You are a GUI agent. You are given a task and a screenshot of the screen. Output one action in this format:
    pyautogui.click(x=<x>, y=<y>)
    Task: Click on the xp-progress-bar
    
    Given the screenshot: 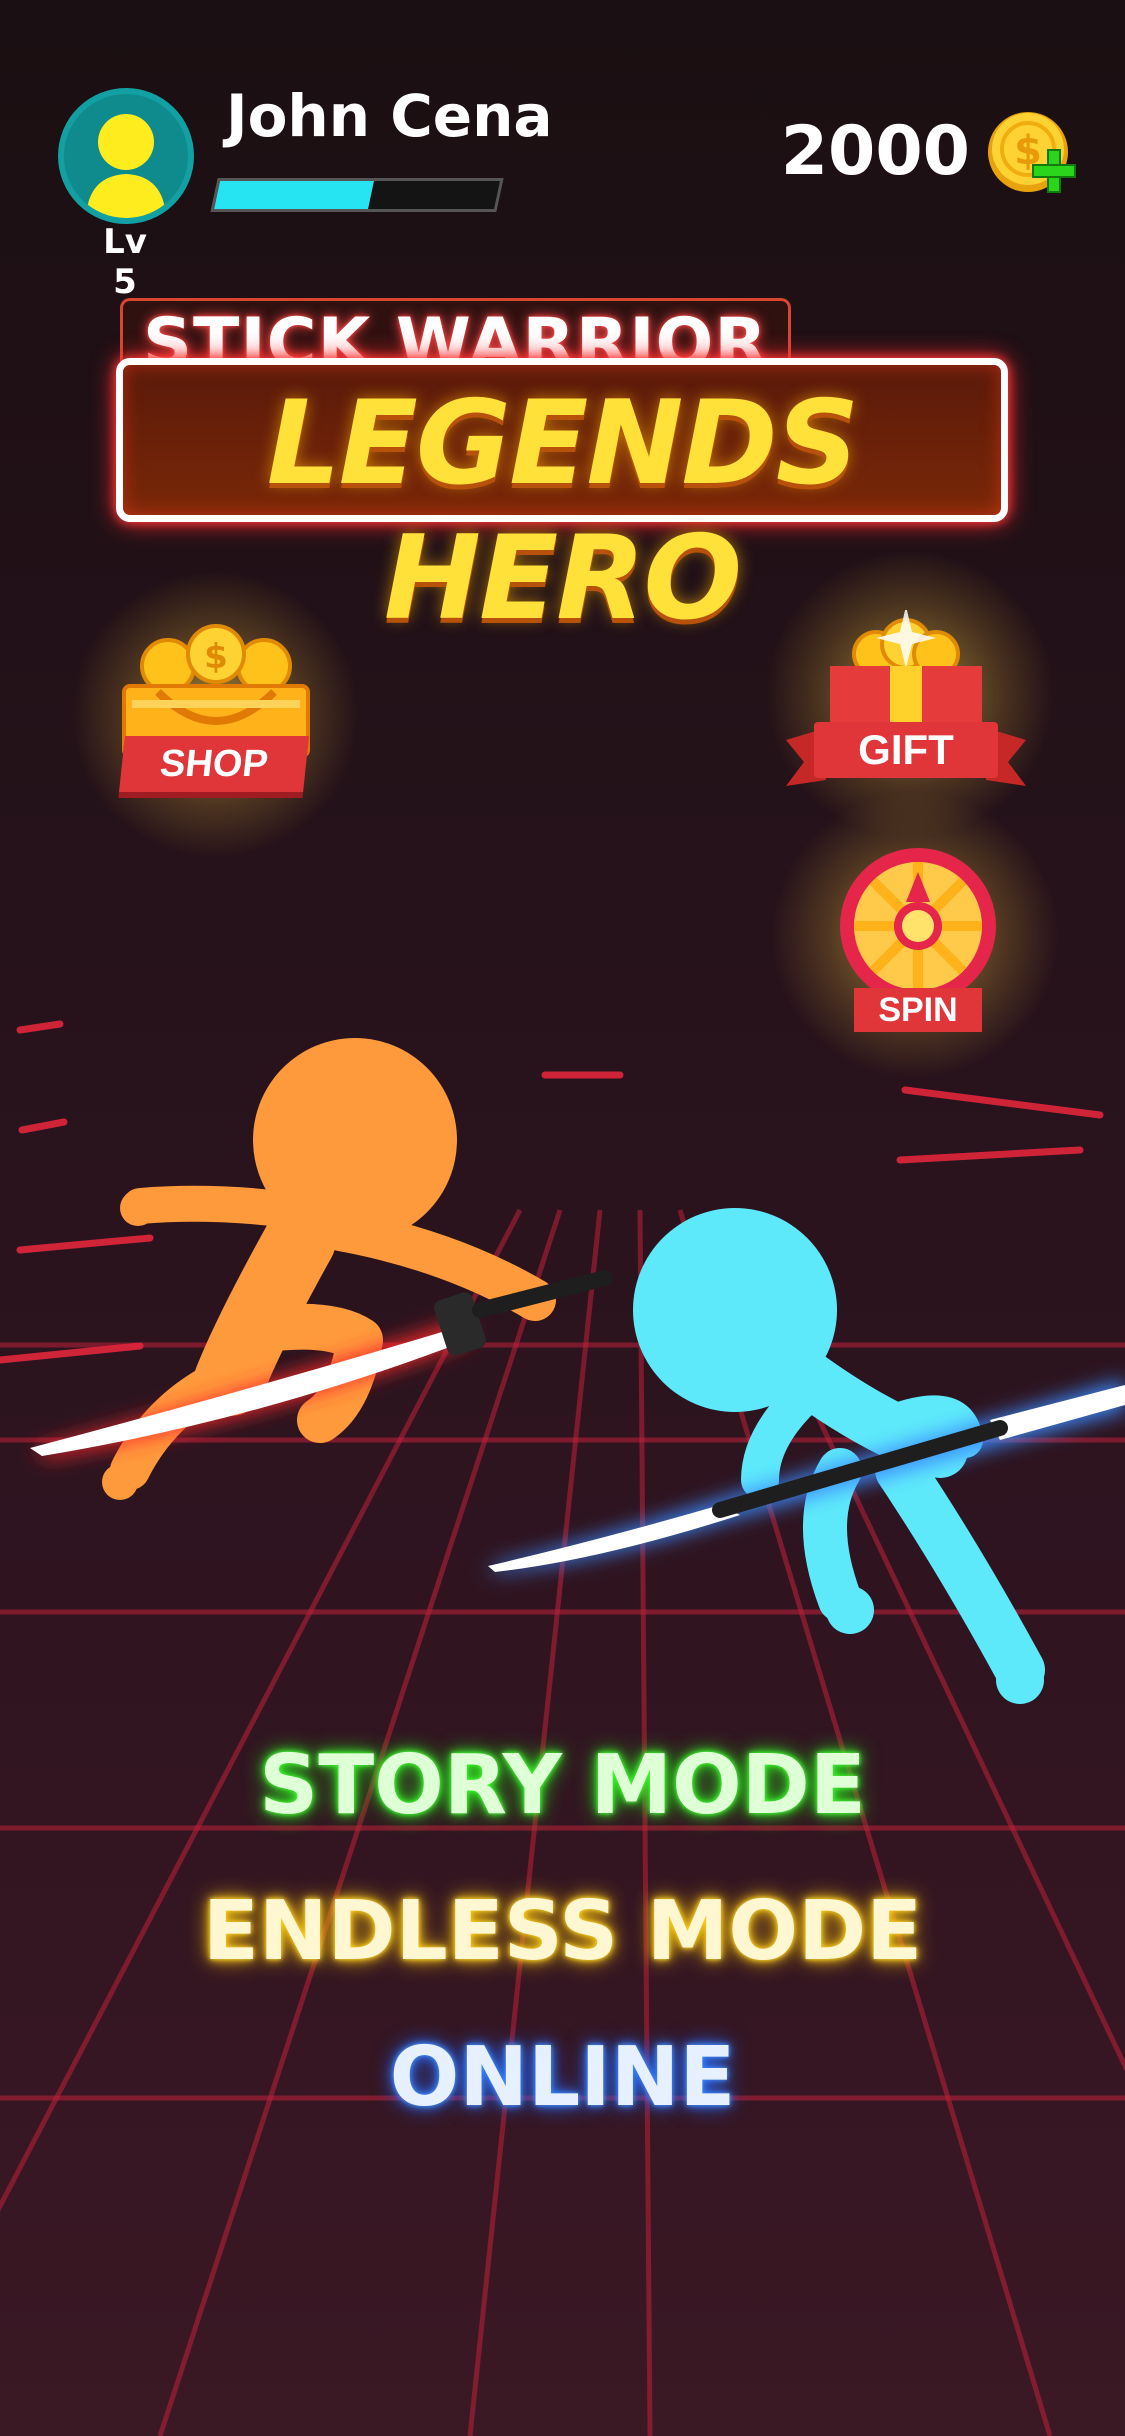 What is the action you would take?
    pyautogui.click(x=357, y=195)
    